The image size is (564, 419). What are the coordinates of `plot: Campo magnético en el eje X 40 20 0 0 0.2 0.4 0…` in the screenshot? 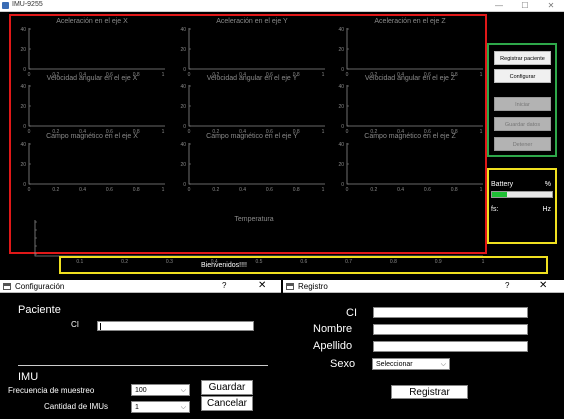 It's located at (92, 163).